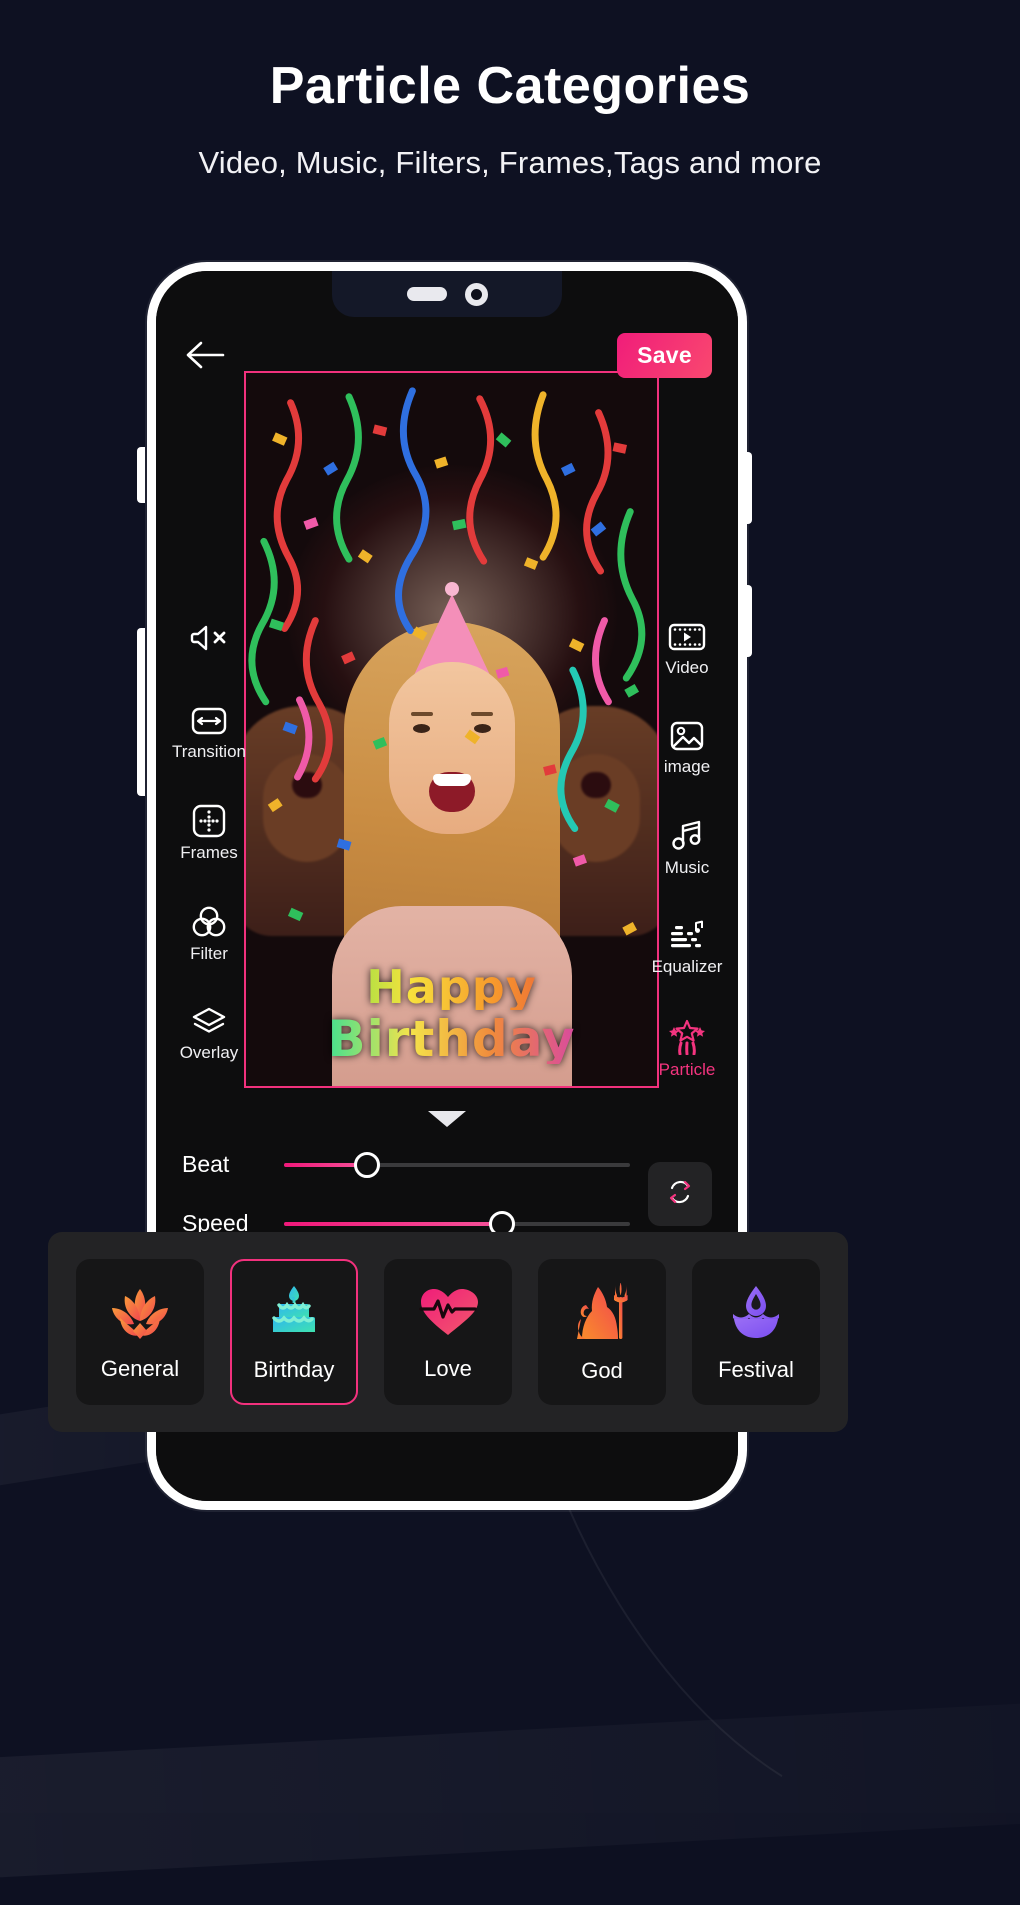 The image size is (1020, 1905). I want to click on category-card-god: God, so click(602, 1332).